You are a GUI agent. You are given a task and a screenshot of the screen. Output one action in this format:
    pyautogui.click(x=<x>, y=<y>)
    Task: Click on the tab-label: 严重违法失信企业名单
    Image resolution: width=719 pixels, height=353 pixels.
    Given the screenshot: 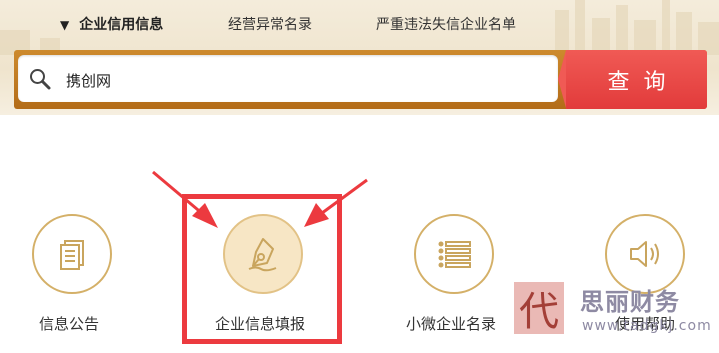 What is the action you would take?
    pyautogui.click(x=446, y=25)
    